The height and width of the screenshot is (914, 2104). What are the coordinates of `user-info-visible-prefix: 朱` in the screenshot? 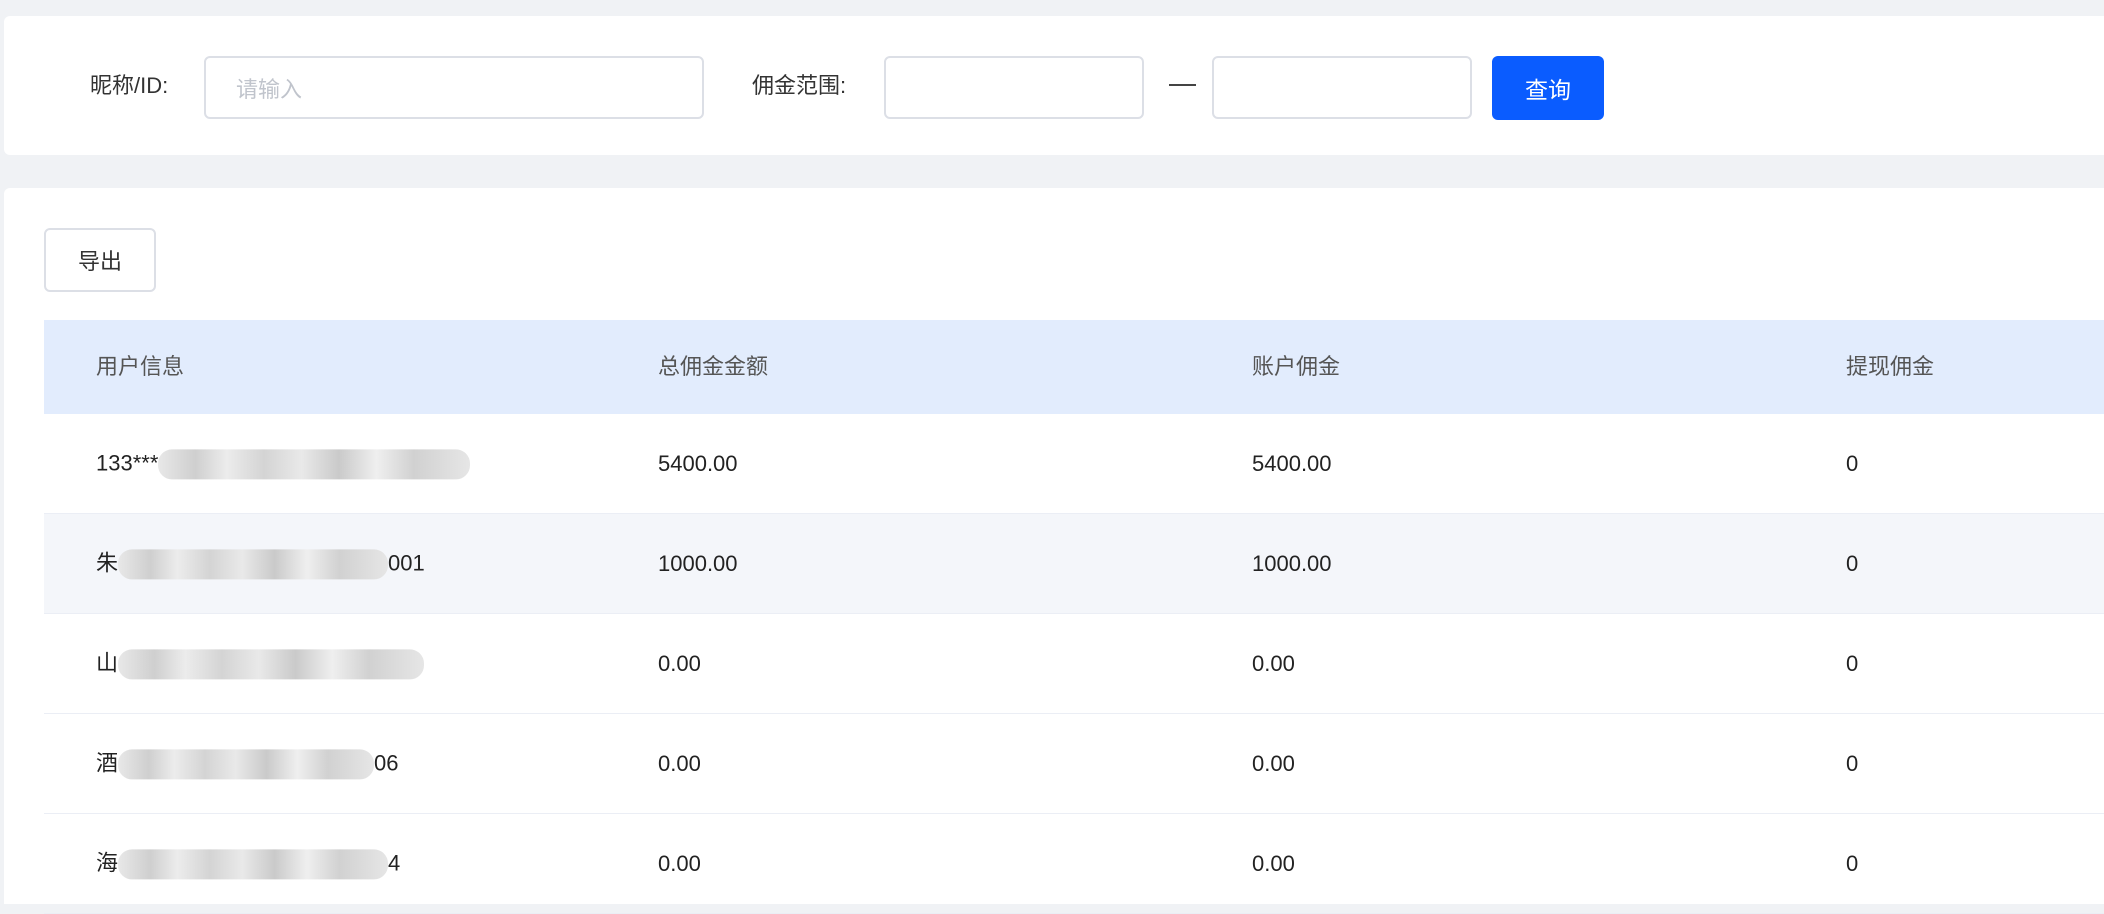 It's located at (107, 562).